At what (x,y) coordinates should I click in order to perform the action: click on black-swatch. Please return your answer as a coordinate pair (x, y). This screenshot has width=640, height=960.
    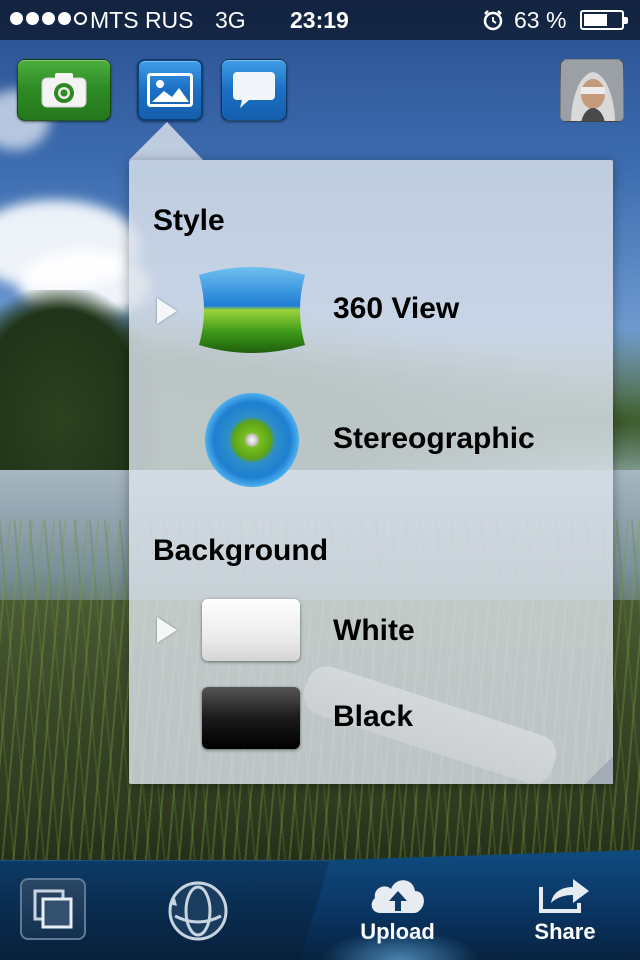
    Looking at the image, I should click on (251, 718).